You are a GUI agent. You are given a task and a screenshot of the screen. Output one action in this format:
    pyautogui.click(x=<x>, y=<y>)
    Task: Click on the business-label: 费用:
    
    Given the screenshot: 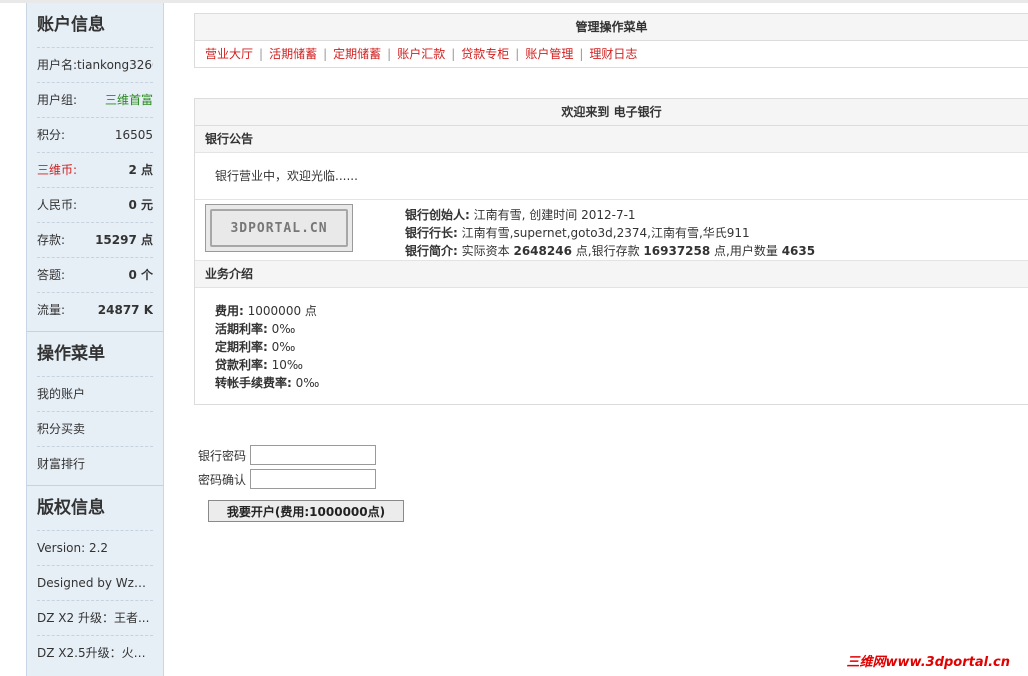 What is the action you would take?
    pyautogui.click(x=229, y=311)
    